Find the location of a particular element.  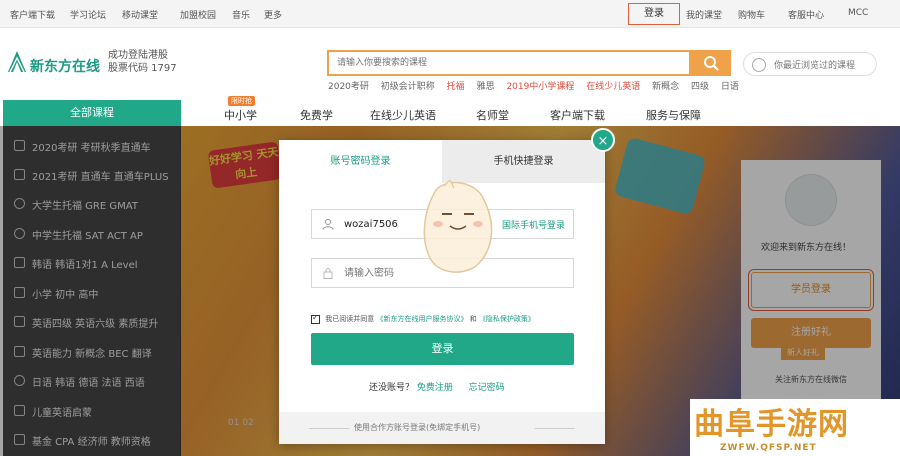

nav-tab-client-download: 客户端下载 is located at coordinates (577, 115).